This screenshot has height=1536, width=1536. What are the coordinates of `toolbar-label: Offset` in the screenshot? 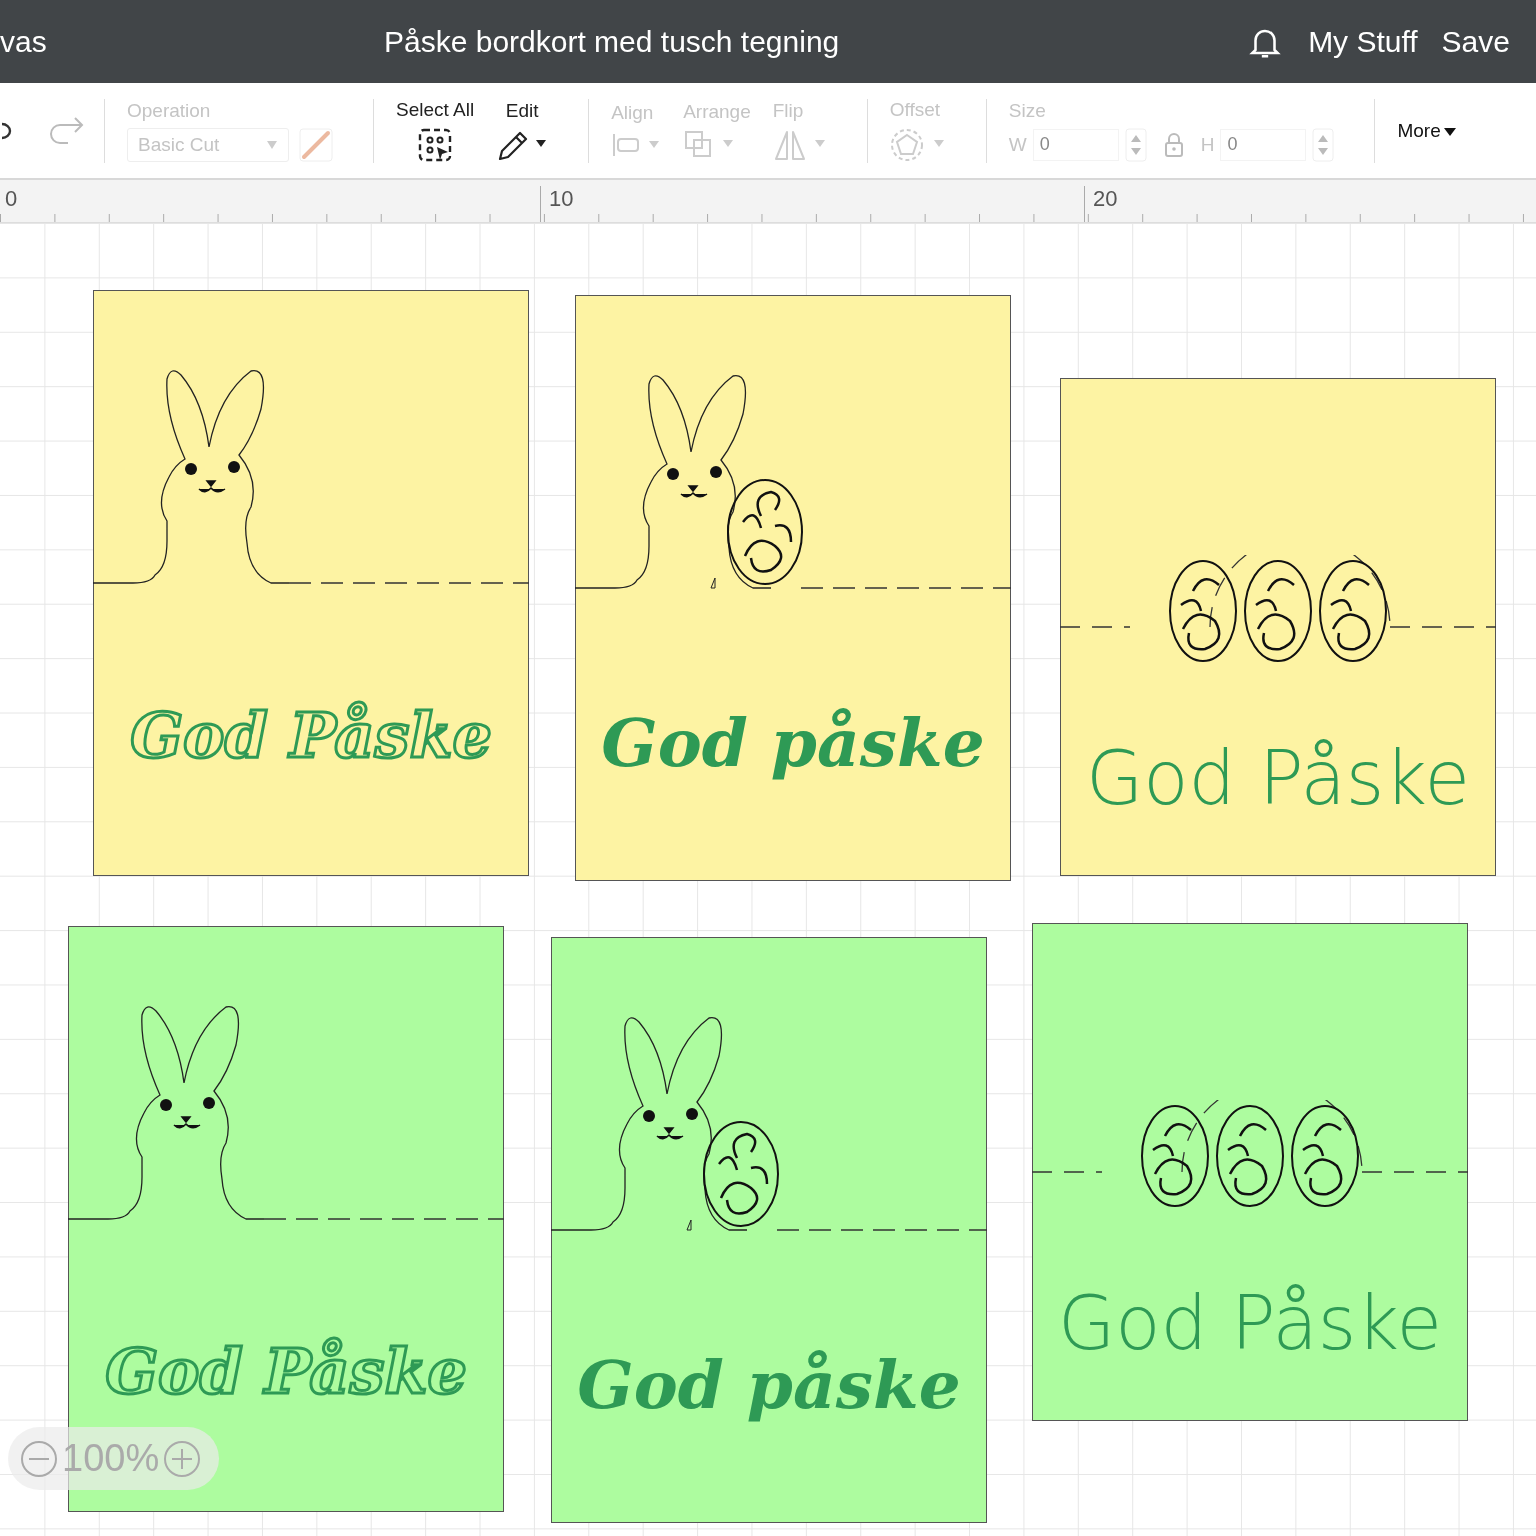 It's located at (915, 109).